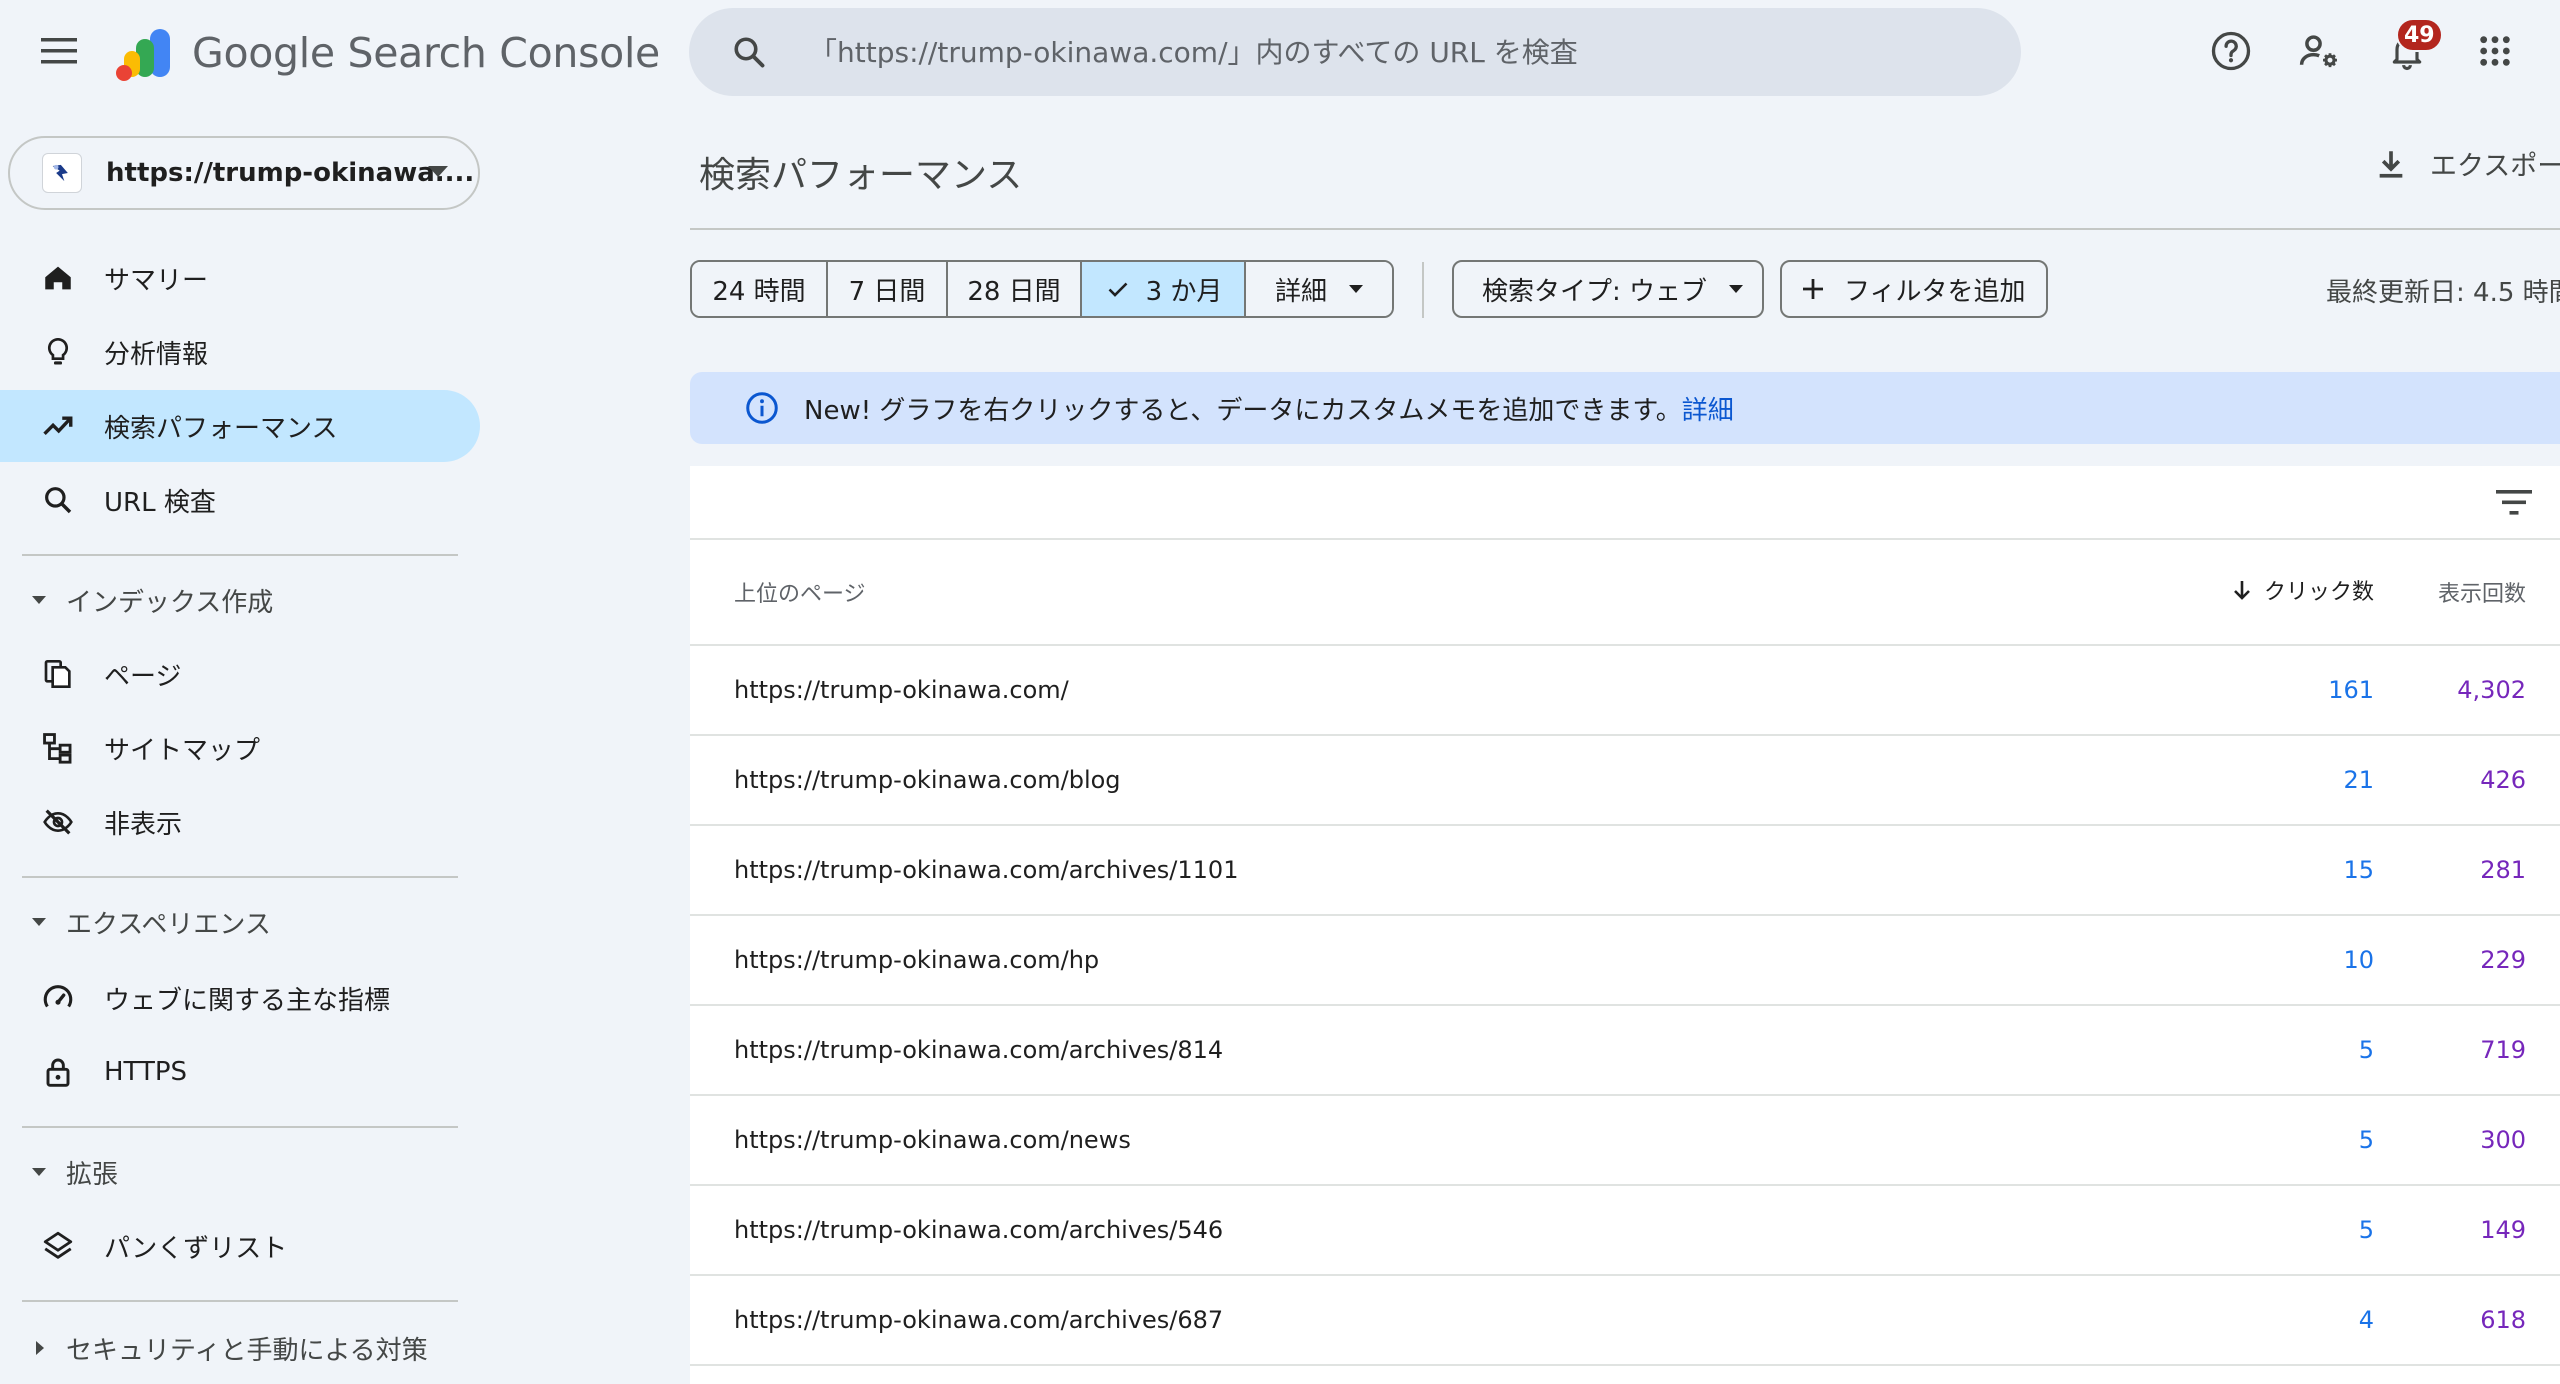 This screenshot has width=2560, height=1384. I want to click on sidebar-item-https: HTTPS, so click(240, 1072).